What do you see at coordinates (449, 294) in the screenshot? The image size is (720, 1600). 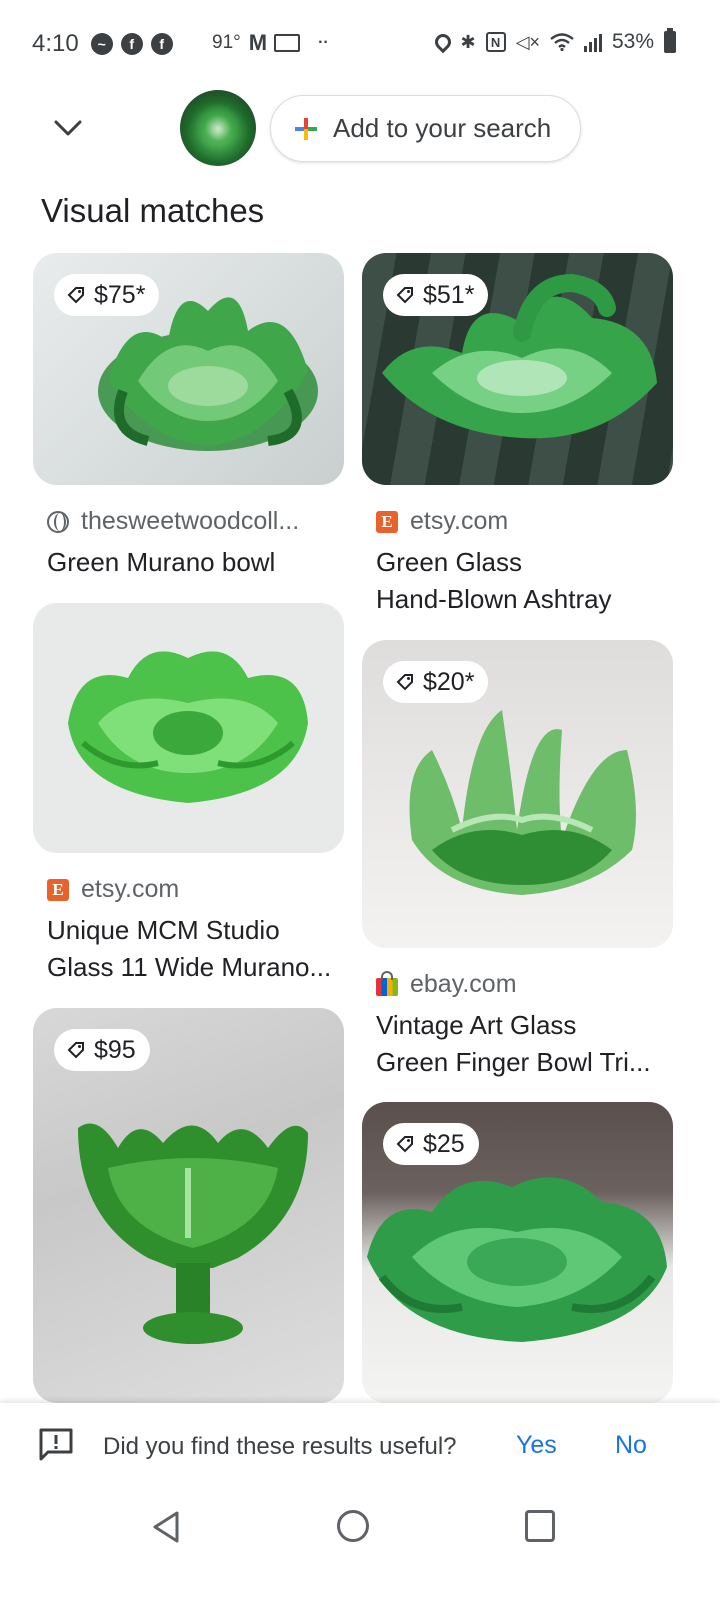 I see `price: $51*` at bounding box center [449, 294].